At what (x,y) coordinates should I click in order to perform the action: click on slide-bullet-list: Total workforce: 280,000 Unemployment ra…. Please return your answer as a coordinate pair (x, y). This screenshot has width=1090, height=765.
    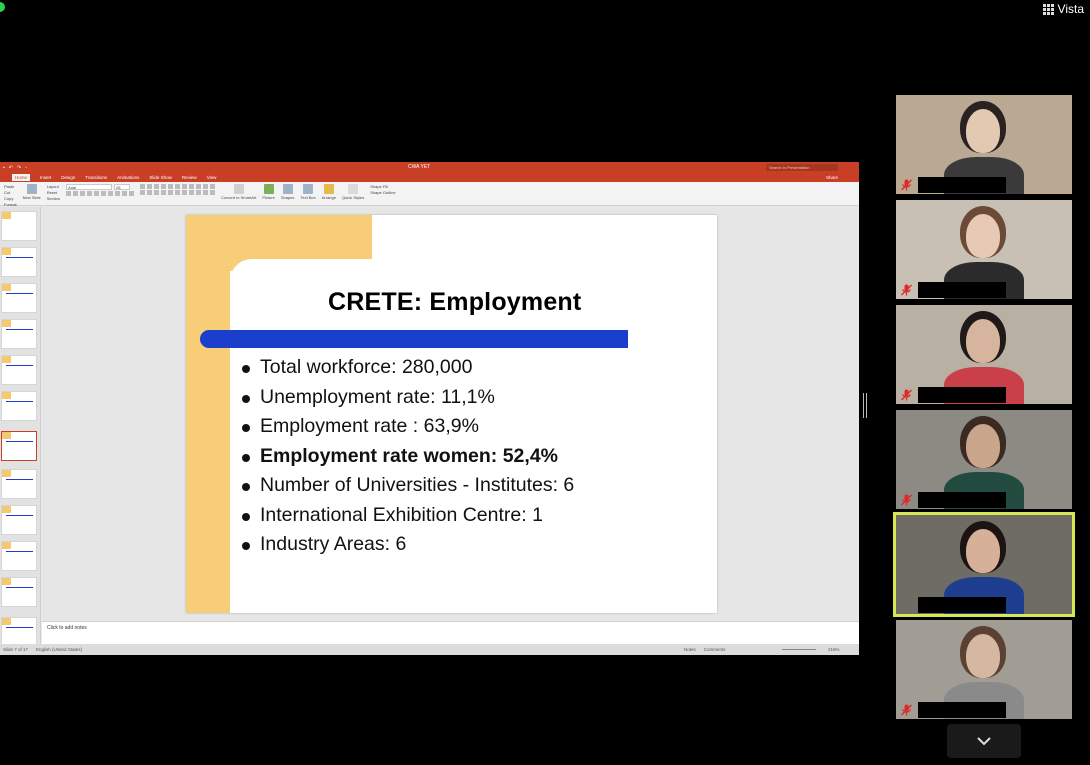
    Looking at the image, I should click on (407, 456).